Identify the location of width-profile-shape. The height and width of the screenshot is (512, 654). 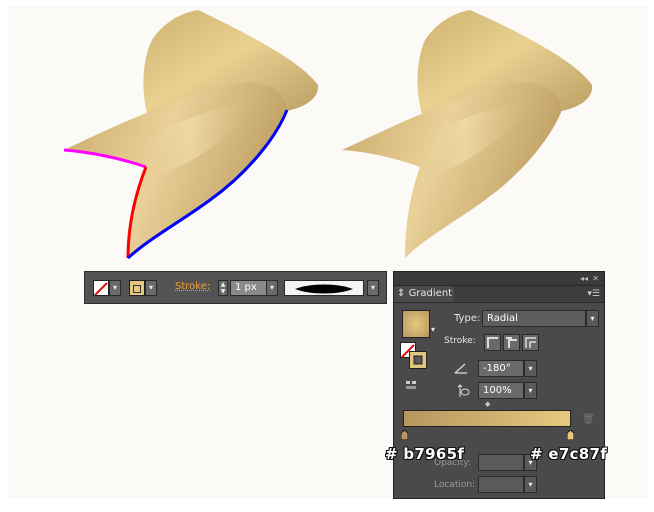
(324, 289).